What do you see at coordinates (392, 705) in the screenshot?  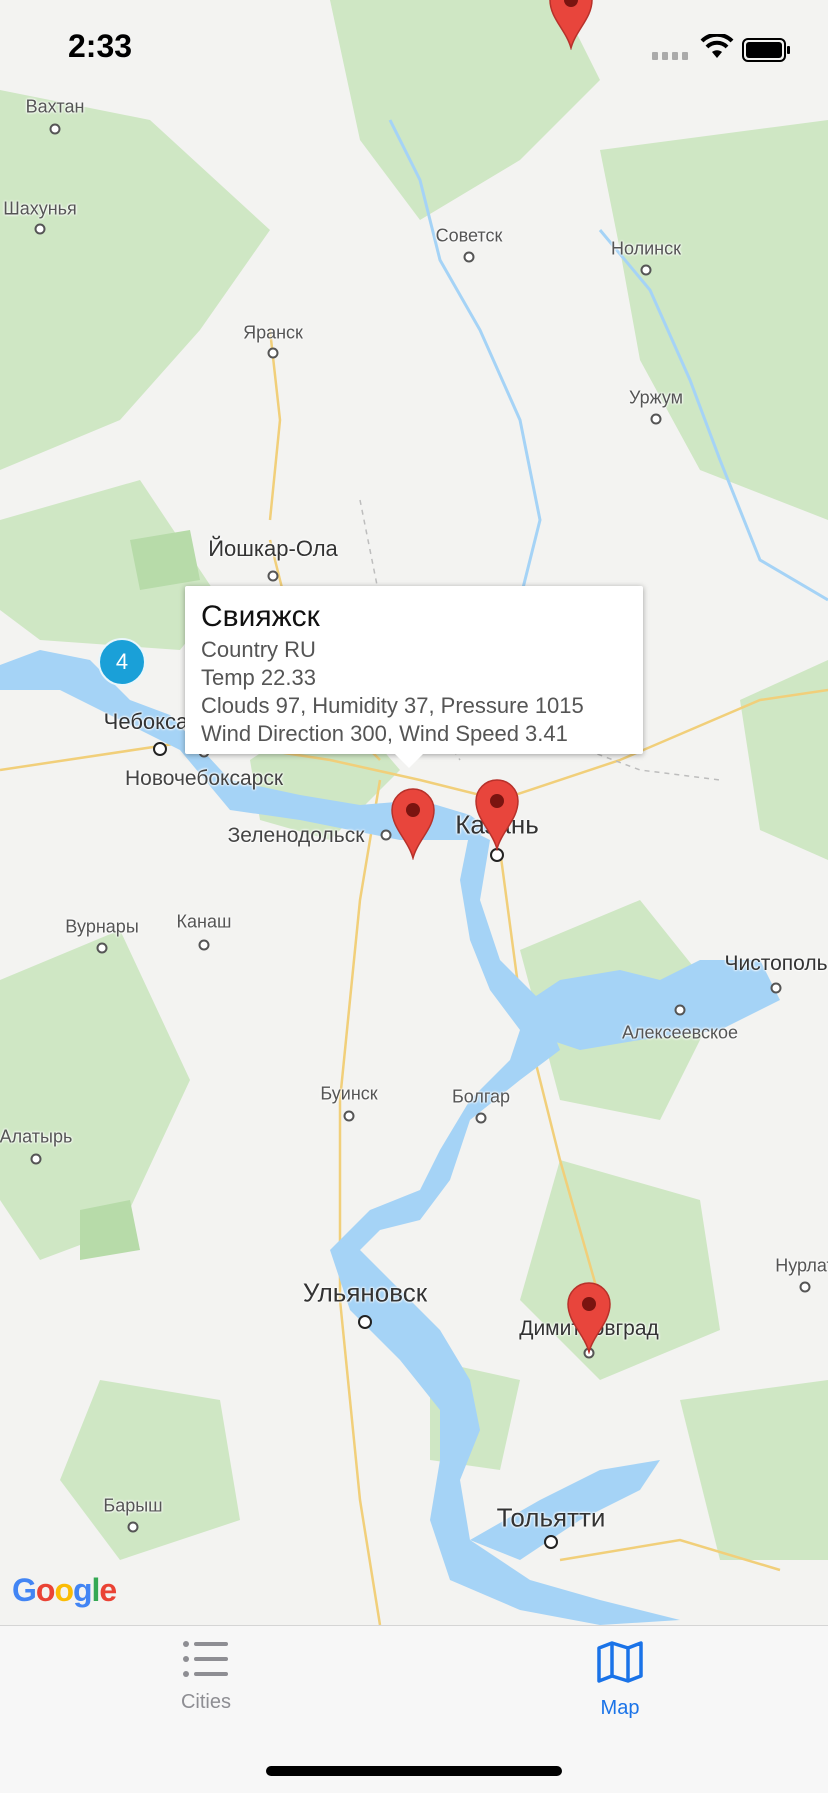 I see `info-window-details: Clouds 97, Humidity 37, Pressure 1015` at bounding box center [392, 705].